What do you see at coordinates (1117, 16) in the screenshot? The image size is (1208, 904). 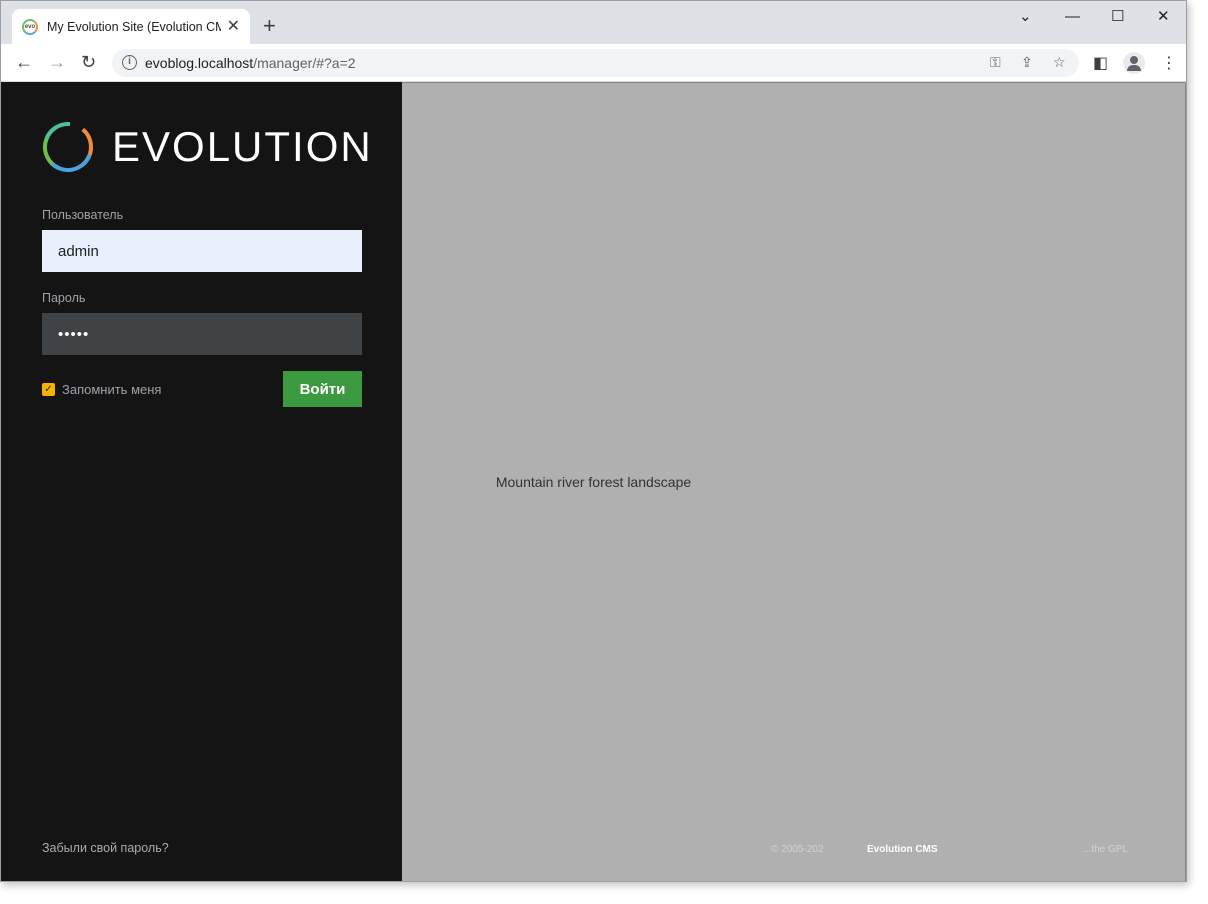 I see `maximize-icon: ☐` at bounding box center [1117, 16].